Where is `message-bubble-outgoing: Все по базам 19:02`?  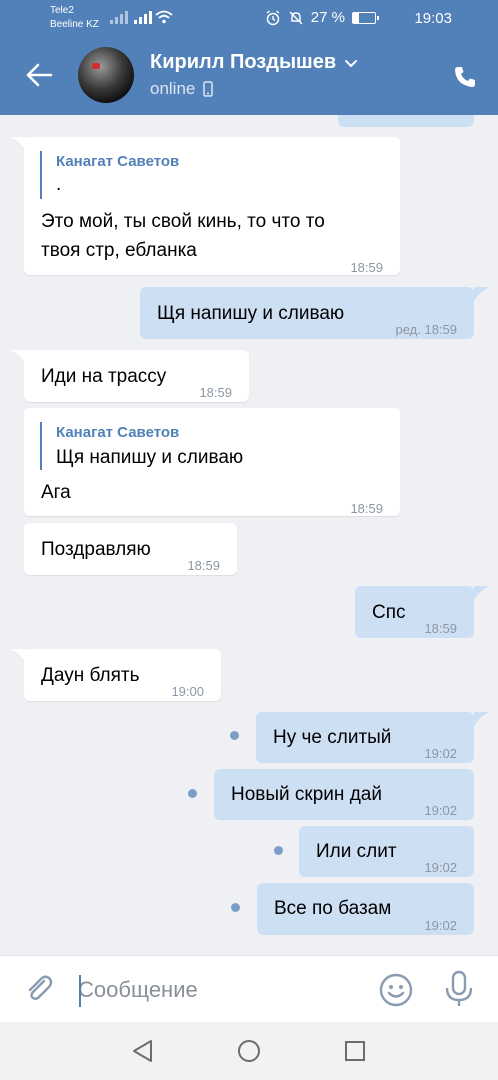
message-bubble-outgoing: Все по базам 19:02 is located at coordinates (365, 909).